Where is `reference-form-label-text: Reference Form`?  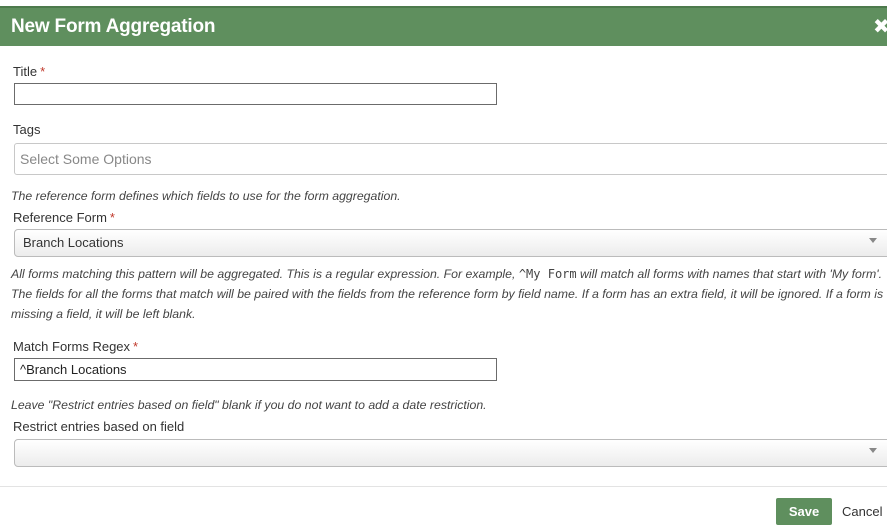 reference-form-label-text: Reference Form is located at coordinates (60, 217).